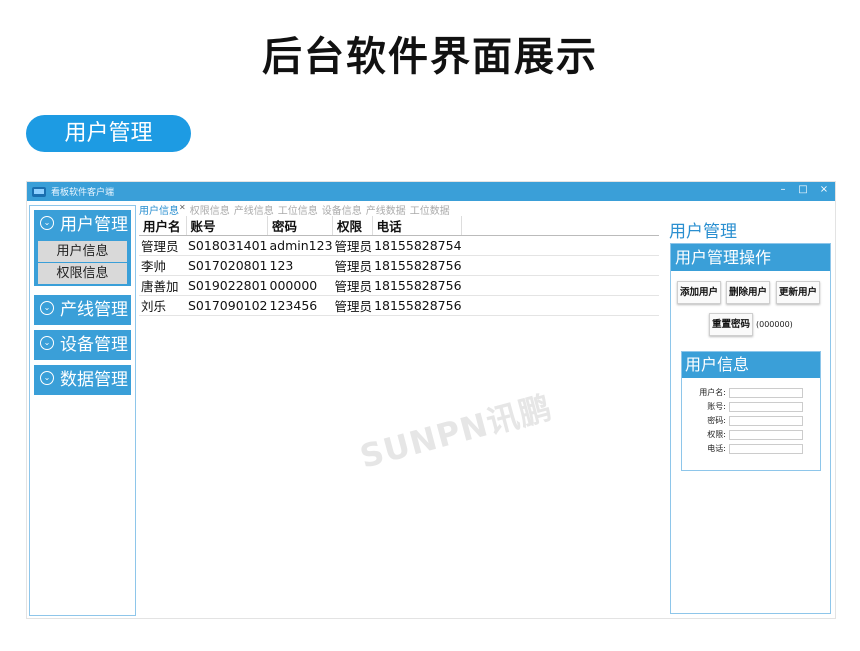 This screenshot has height=651, width=860. I want to click on sidebar-group-label: 数据管理, so click(94, 380).